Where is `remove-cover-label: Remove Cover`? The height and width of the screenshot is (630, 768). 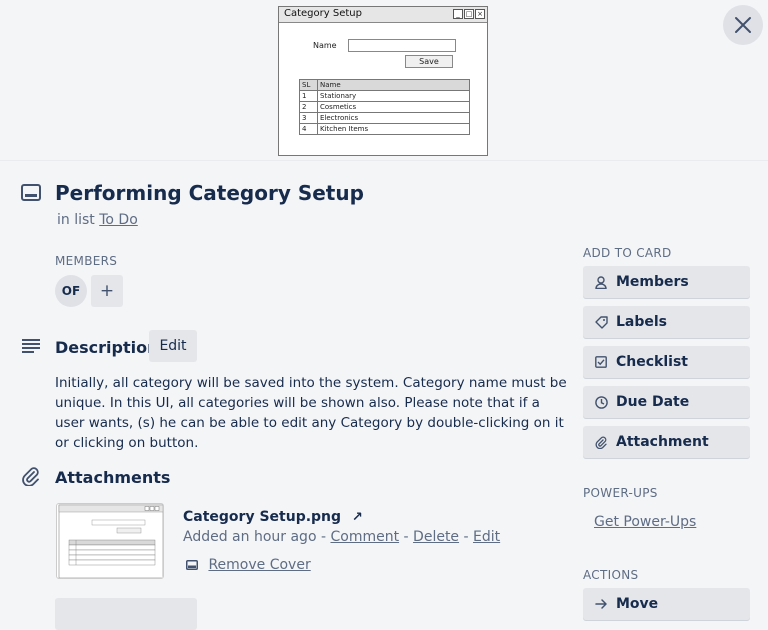
remove-cover-label: Remove Cover is located at coordinates (259, 565).